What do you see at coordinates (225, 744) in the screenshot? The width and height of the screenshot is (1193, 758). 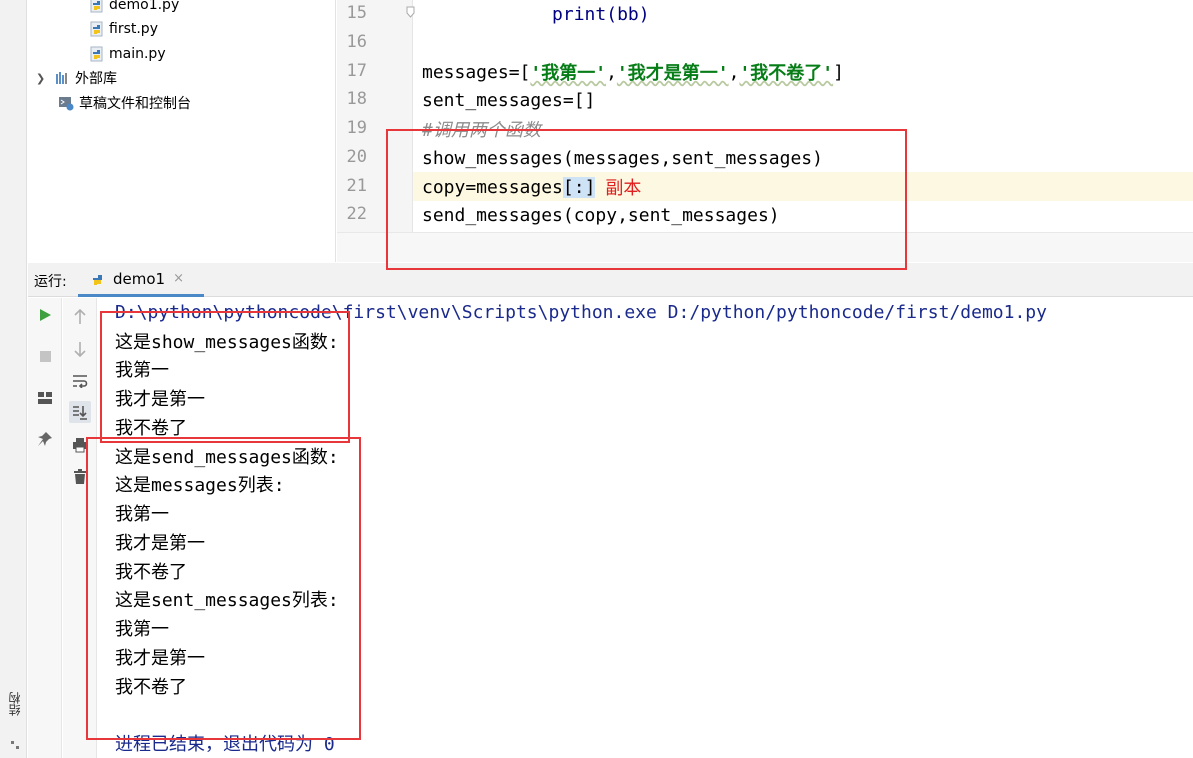 I see `console-line-exit-status: 进程已结束，退出代码为 0` at bounding box center [225, 744].